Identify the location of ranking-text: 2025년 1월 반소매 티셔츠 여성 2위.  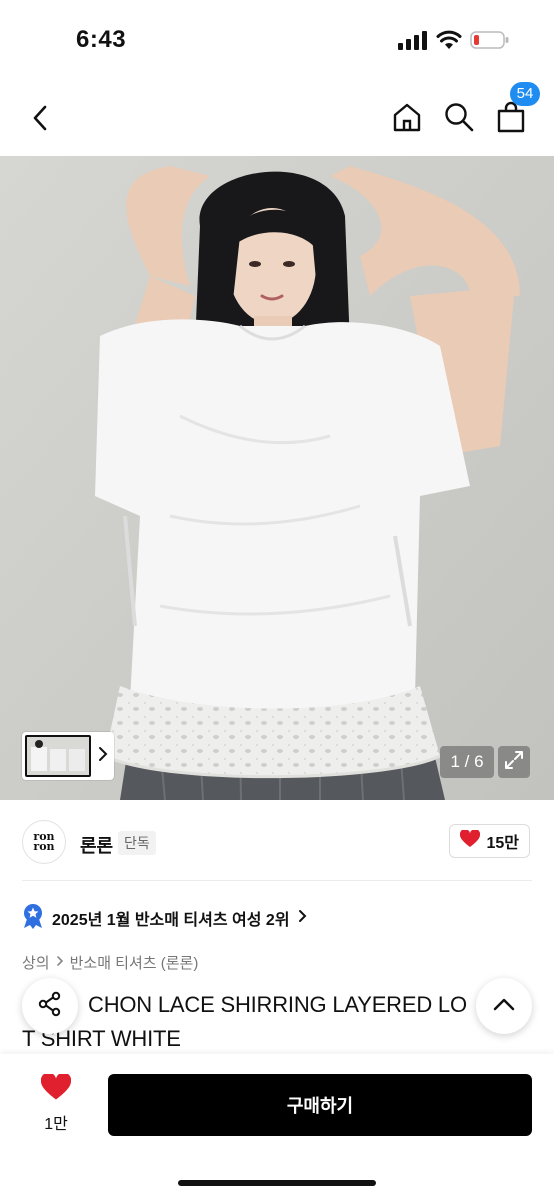
(171, 920).